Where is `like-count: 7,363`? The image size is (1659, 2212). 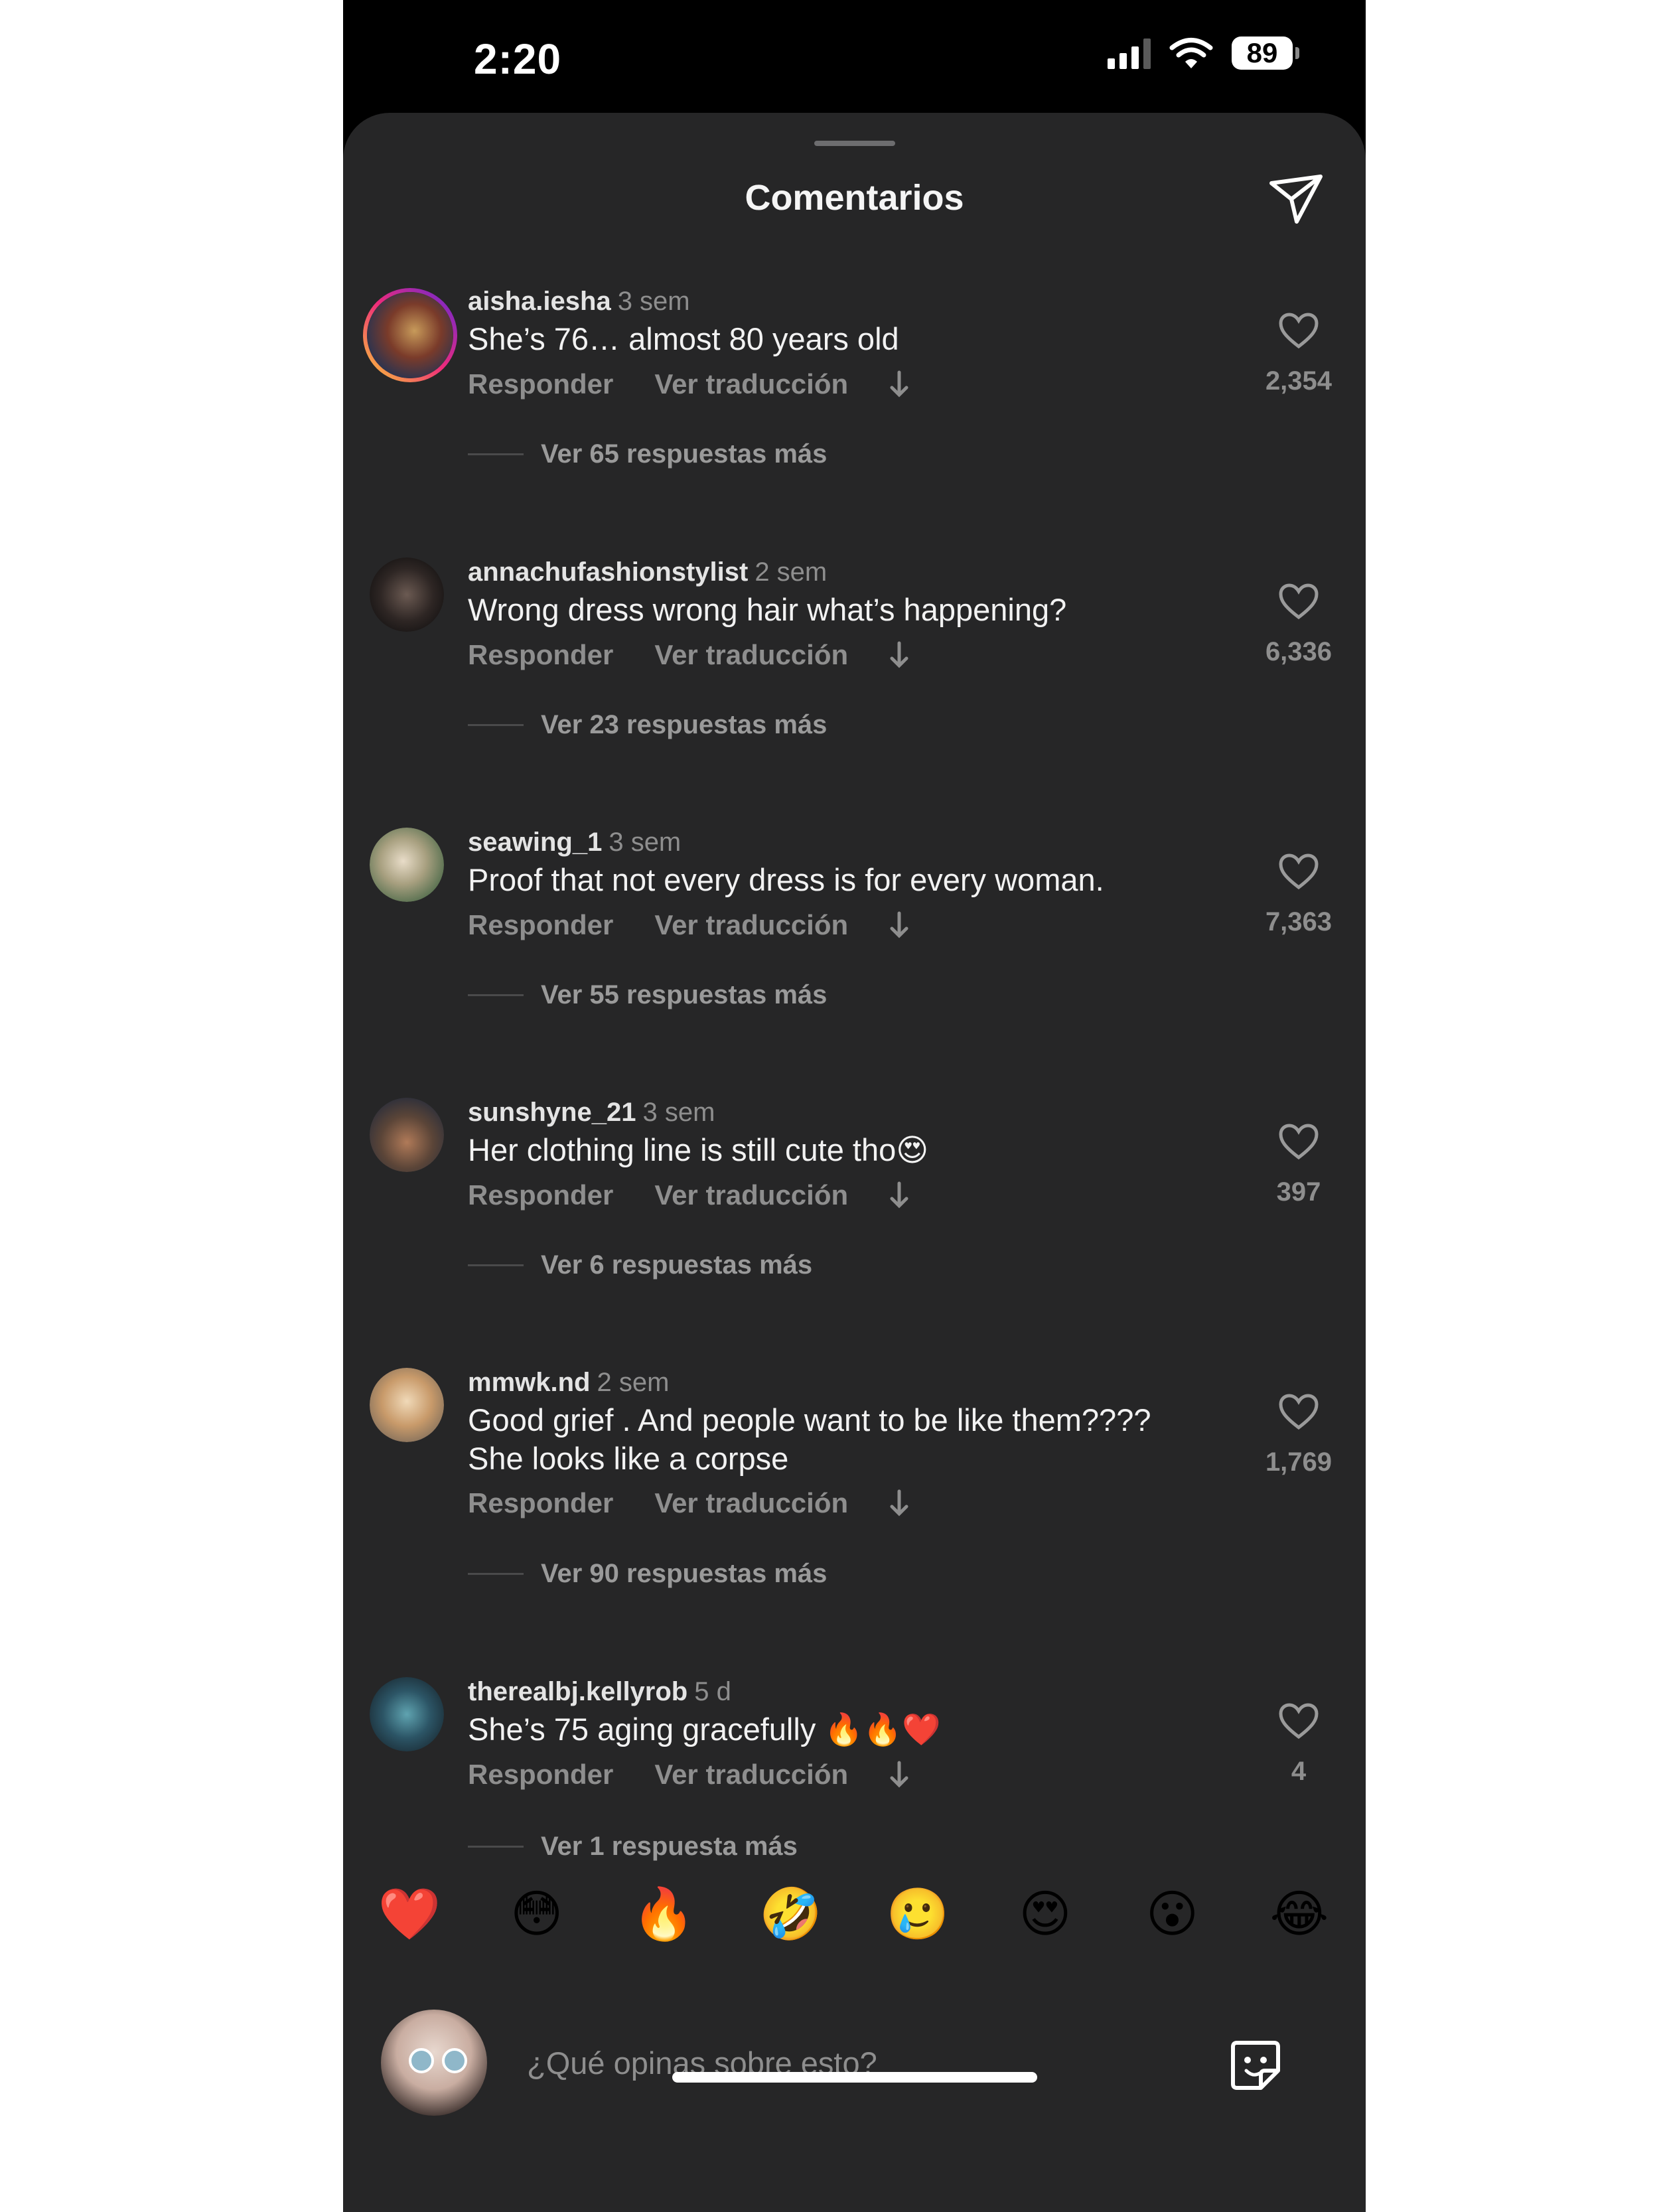 like-count: 7,363 is located at coordinates (1299, 921).